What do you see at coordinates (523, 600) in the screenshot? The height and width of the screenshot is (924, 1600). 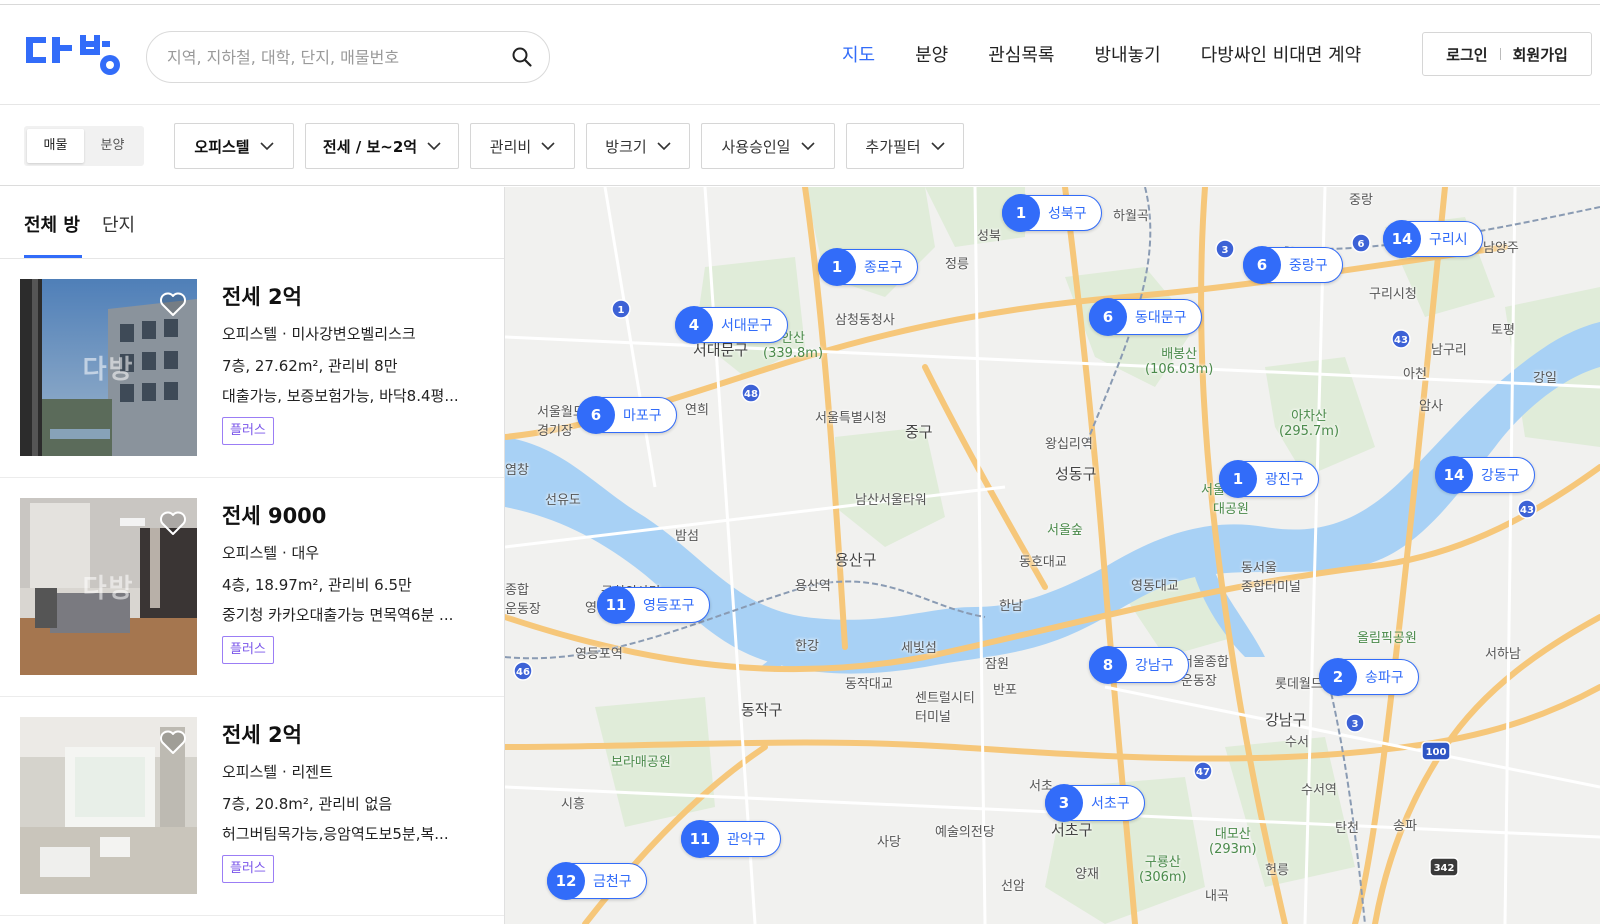 I see `map-place-label: 종합 운동장` at bounding box center [523, 600].